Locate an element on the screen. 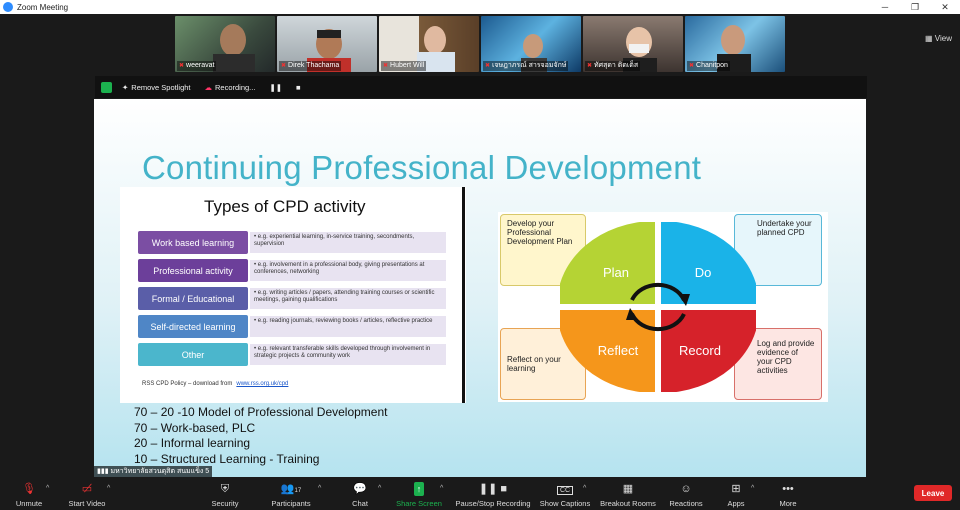 The height and width of the screenshot is (510, 960). pin-icon: ✦ is located at coordinates (125, 87).